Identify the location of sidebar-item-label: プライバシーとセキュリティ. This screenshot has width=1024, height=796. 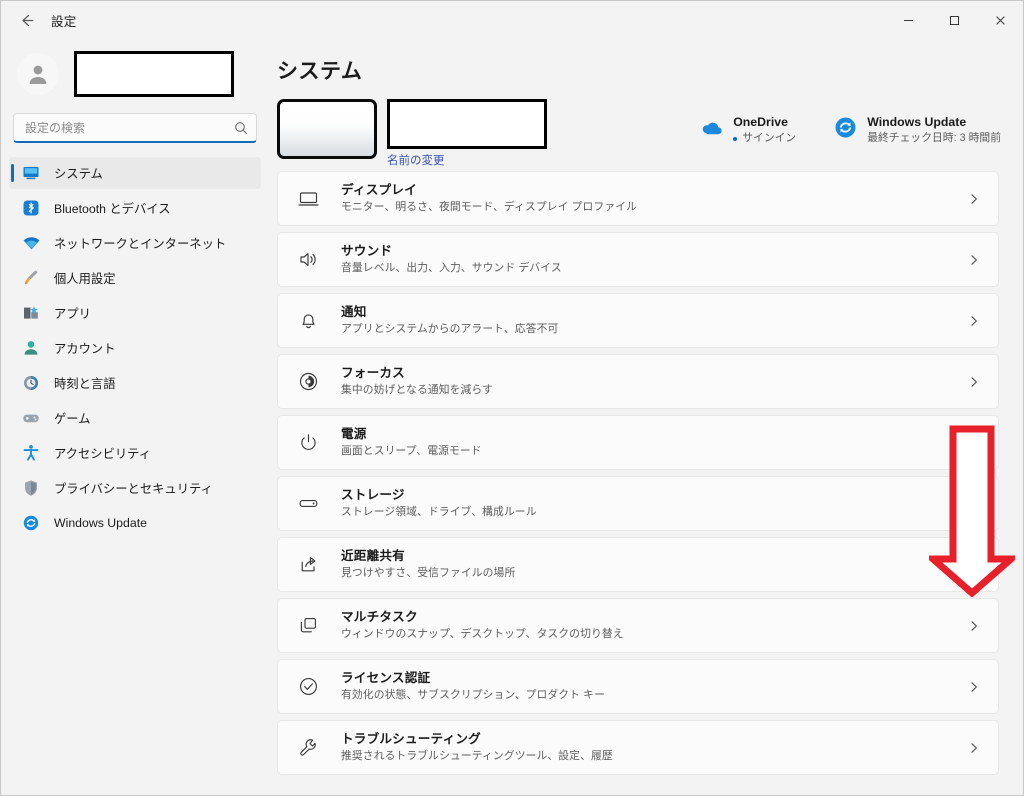
(133, 489).